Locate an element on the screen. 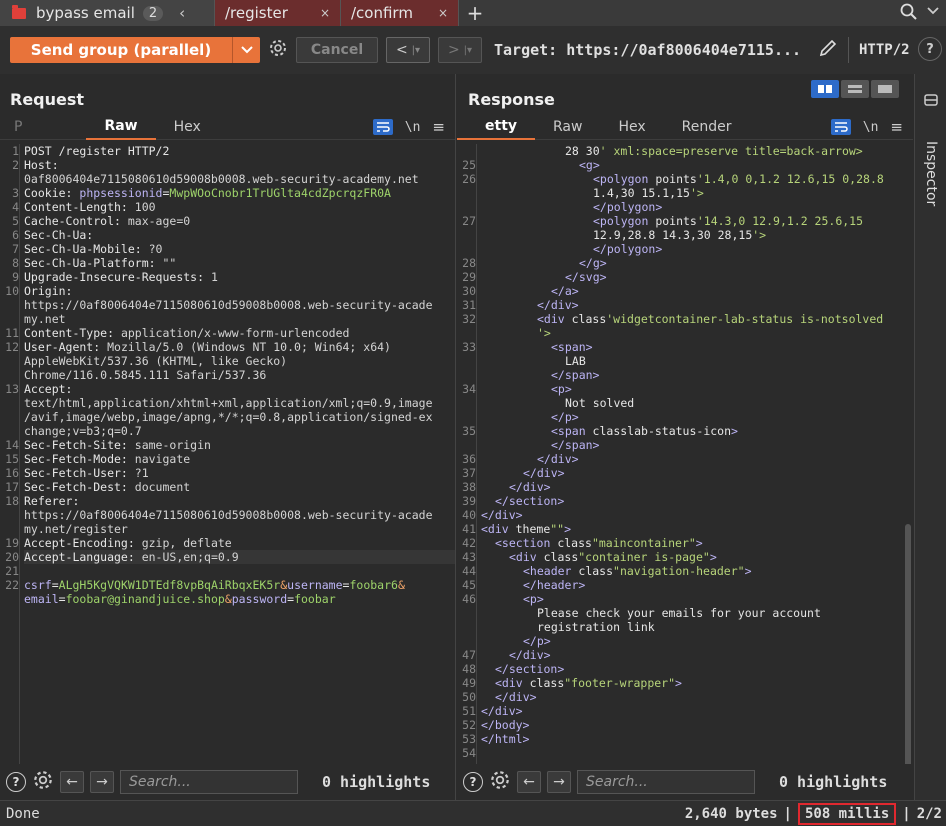  send-group-button: Send group (parallel) is located at coordinates (121, 50).